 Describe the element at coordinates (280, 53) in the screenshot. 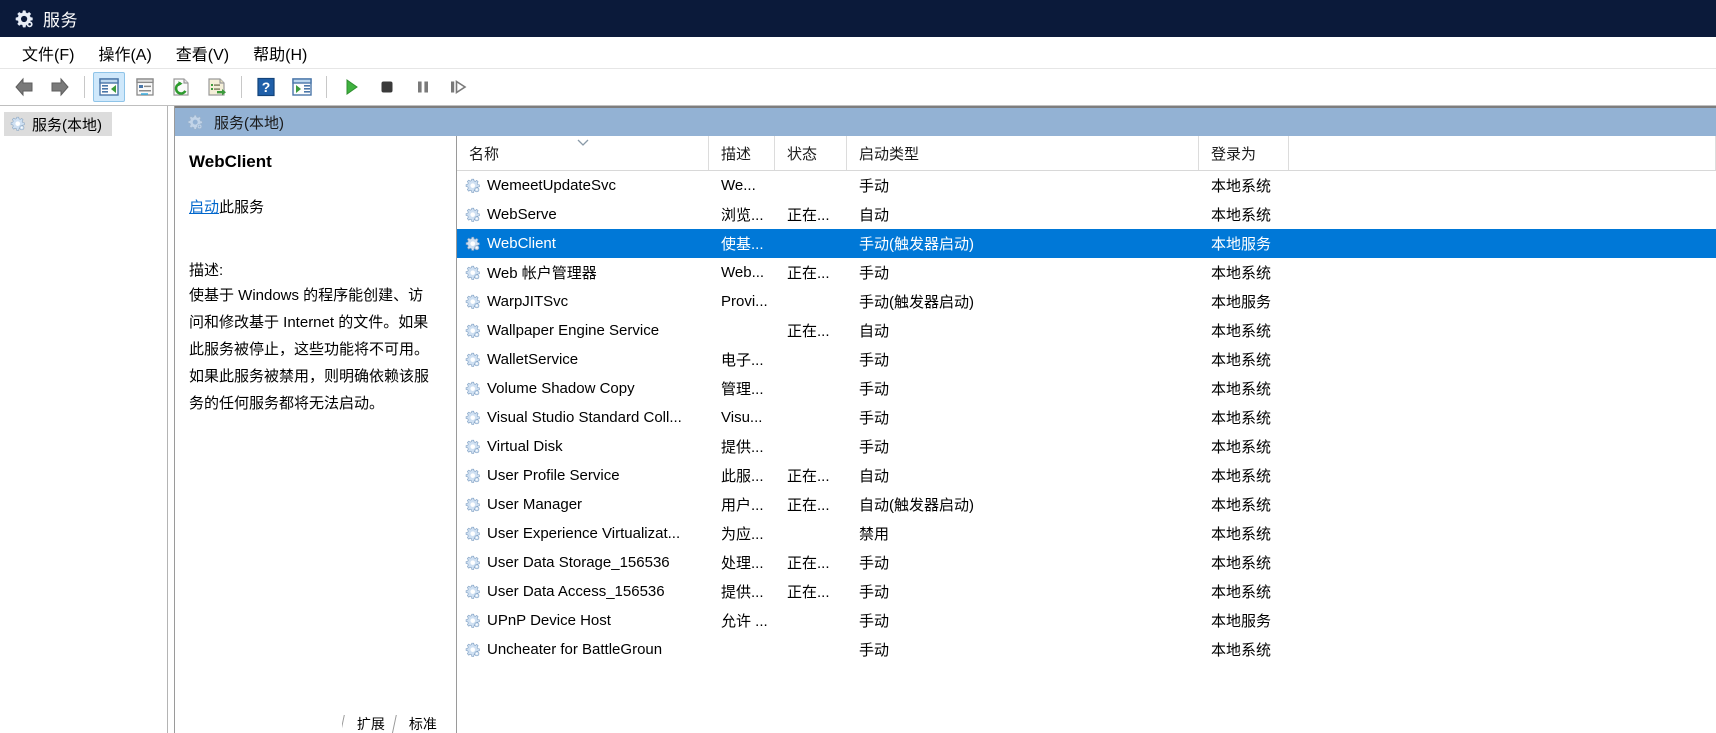

I see `menu-help: 帮助(H)` at that location.